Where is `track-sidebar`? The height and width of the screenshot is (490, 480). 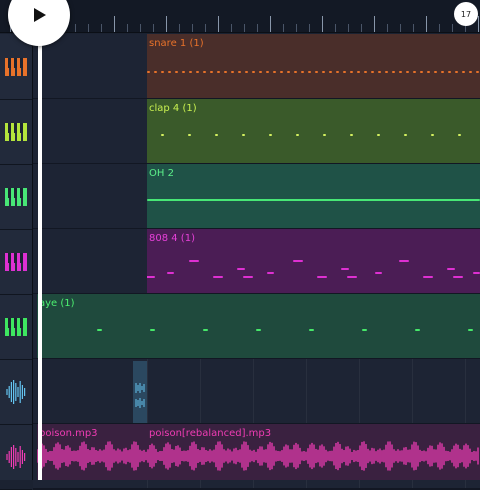 track-sidebar is located at coordinates (16, 262).